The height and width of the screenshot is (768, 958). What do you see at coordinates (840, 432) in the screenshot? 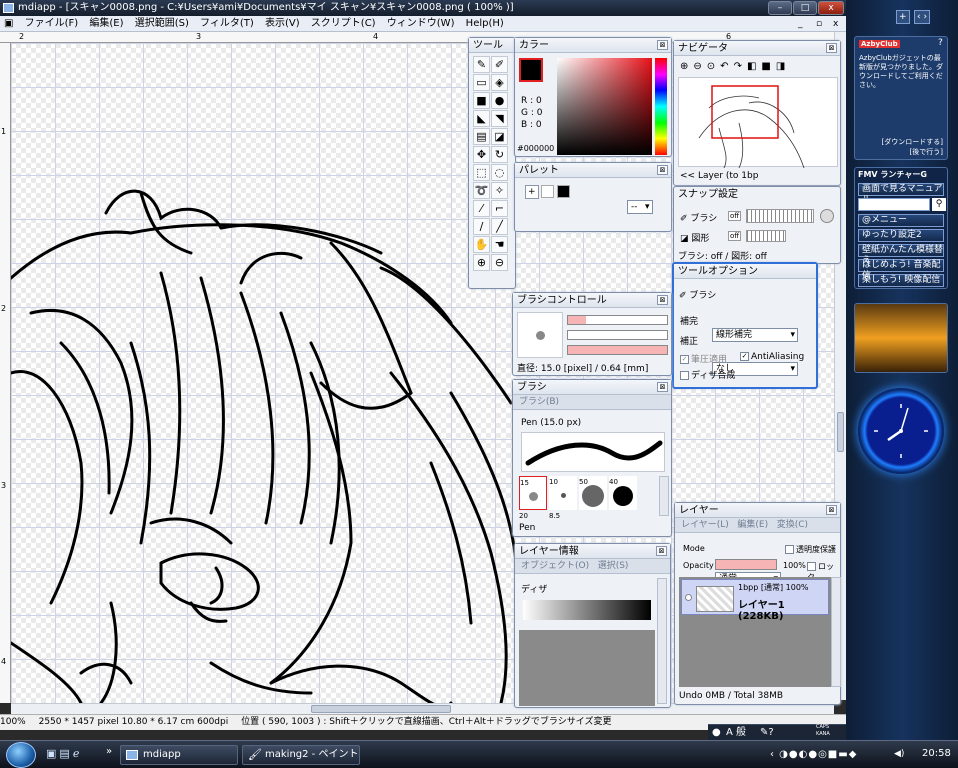
I see `scroll-thumb` at bounding box center [840, 432].